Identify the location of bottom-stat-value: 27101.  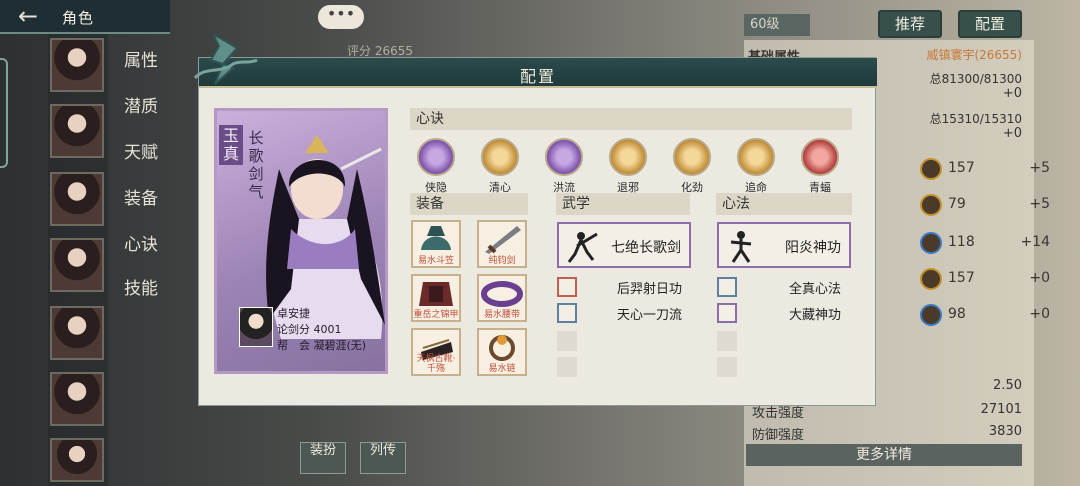
(1001, 409).